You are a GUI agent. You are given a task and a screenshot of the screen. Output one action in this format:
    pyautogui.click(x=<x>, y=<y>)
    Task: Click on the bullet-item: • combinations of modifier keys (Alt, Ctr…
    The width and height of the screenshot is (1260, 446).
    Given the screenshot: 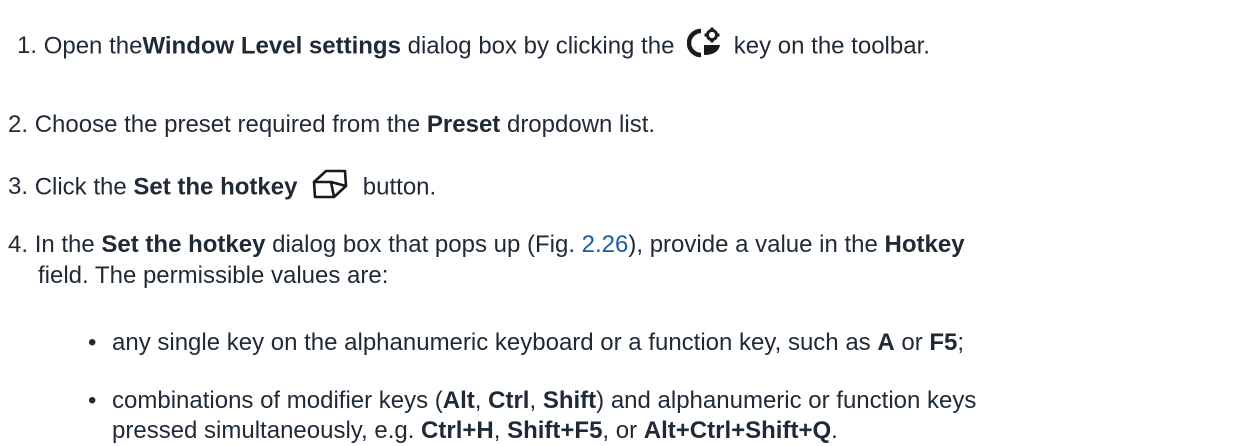 What is the action you would take?
    pyautogui.click(x=532, y=401)
    